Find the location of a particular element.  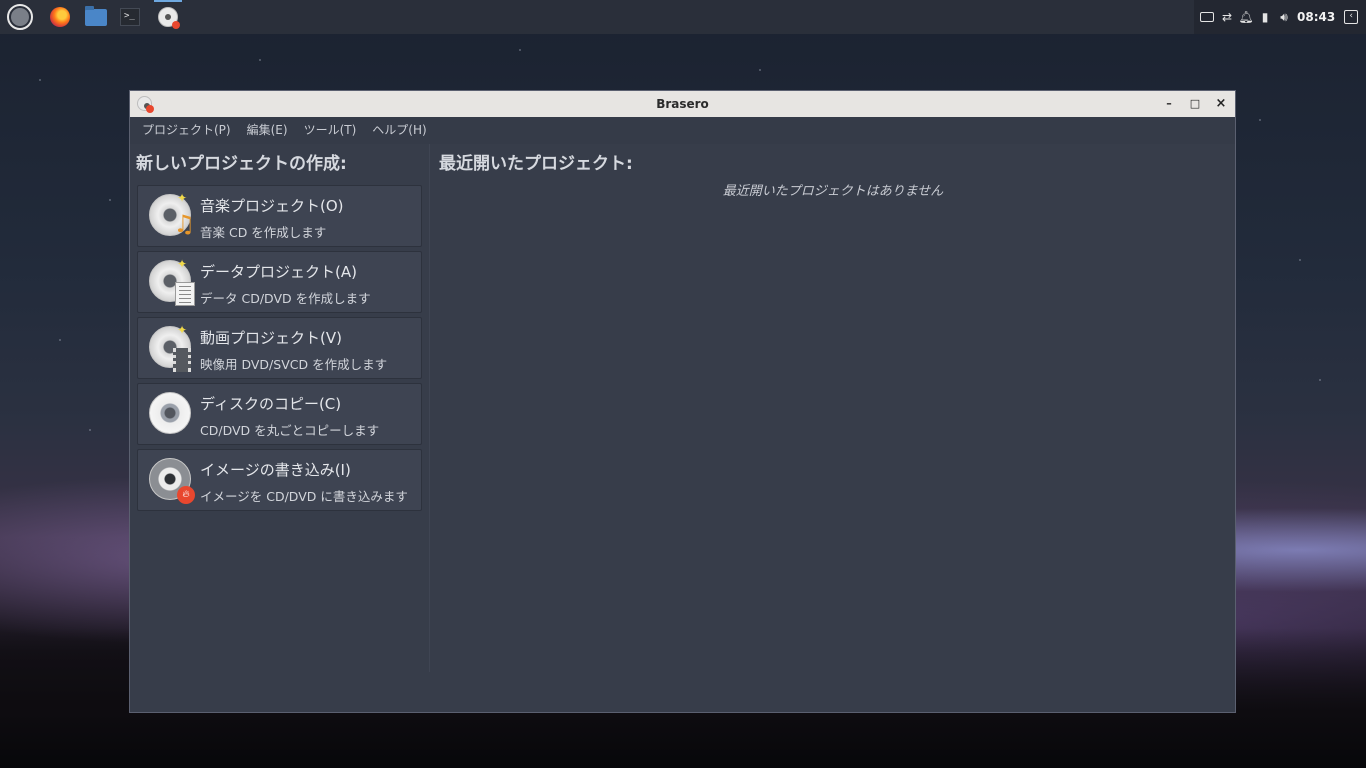

maximize-button: □ is located at coordinates (1195, 104).